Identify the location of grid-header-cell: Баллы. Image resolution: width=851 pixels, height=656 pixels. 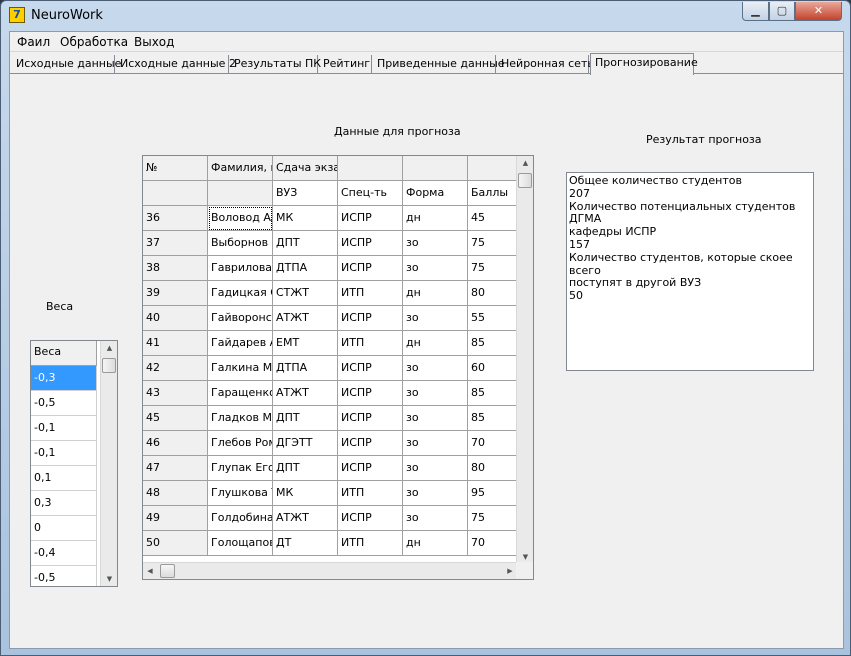
(494, 193).